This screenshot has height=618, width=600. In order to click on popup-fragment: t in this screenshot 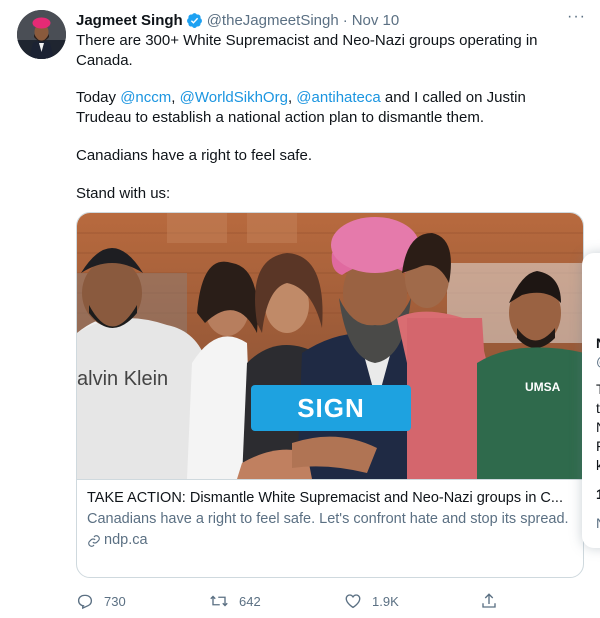, I will do `click(598, 408)`.